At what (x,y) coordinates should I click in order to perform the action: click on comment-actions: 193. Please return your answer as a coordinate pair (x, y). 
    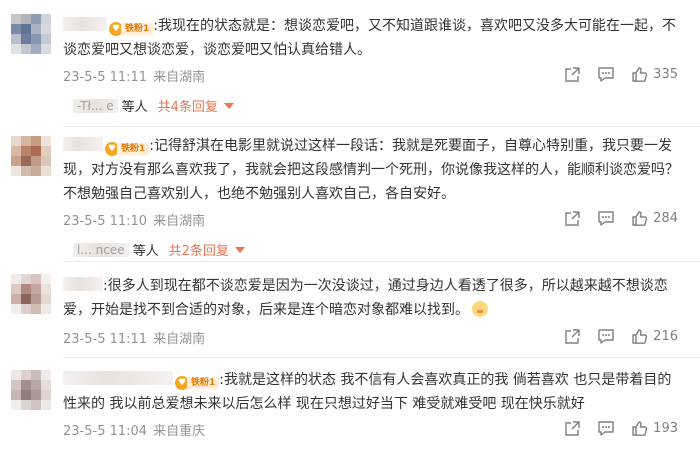
    Looking at the image, I should click on (613, 428).